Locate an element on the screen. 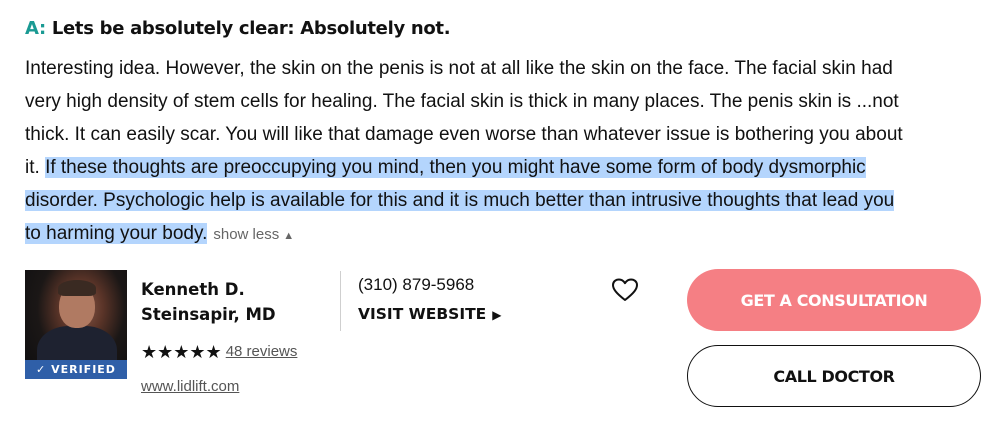  vertical-divider is located at coordinates (340, 301).